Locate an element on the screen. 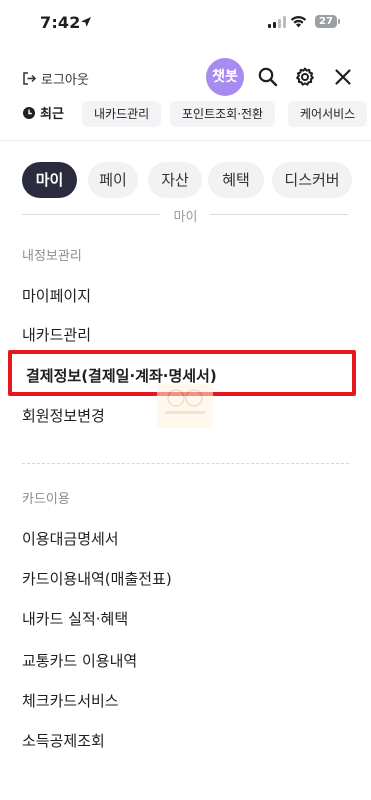  chatbot-button: 챗봇 is located at coordinates (225, 77).